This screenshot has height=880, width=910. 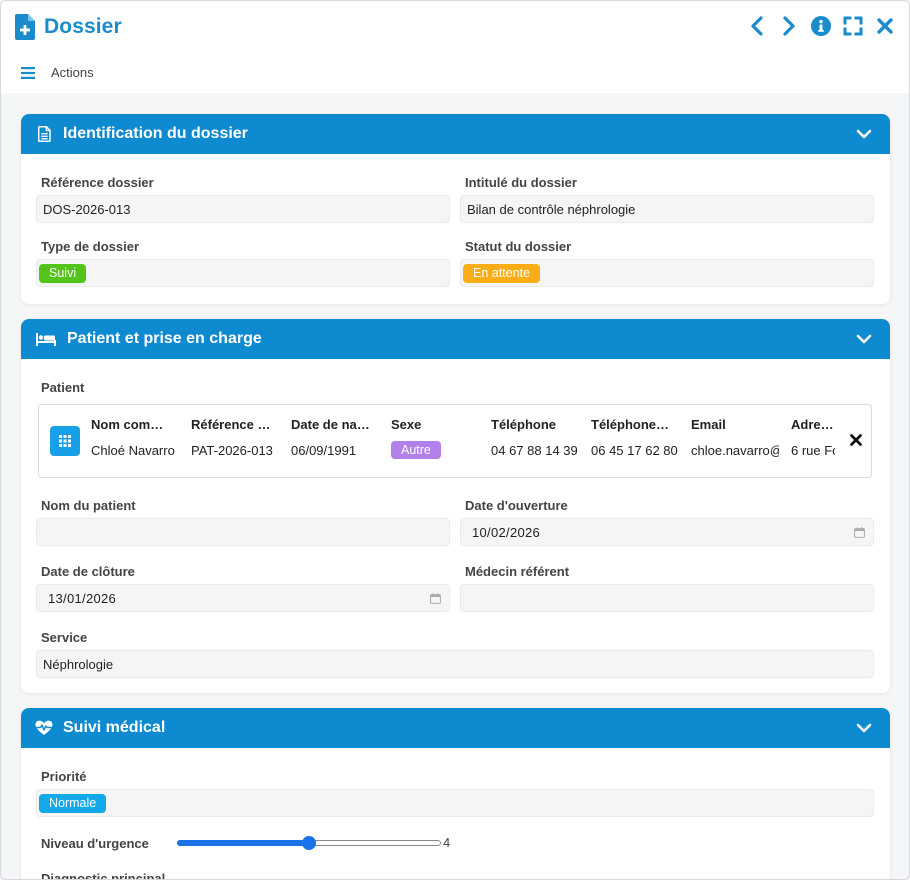 What do you see at coordinates (635, 438) in the screenshot?
I see `col-telephone-2: Téléphone… 06 45 17 62 80` at bounding box center [635, 438].